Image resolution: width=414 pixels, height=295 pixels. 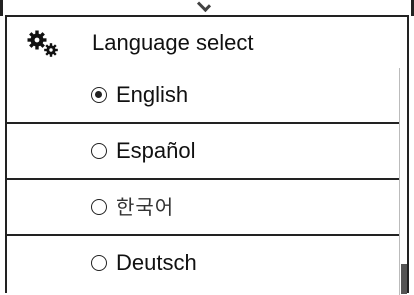 What do you see at coordinates (145, 207) in the screenshot?
I see `option-label: 한국어` at bounding box center [145, 207].